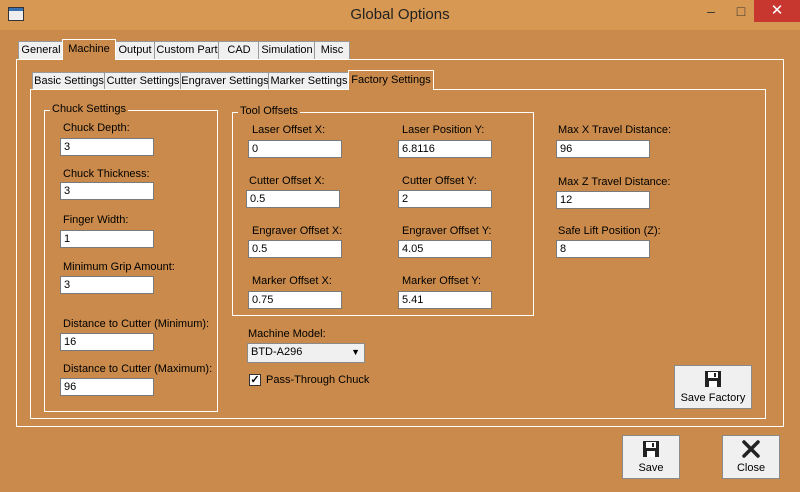 The image size is (800, 492). What do you see at coordinates (297, 231) in the screenshot?
I see `engraver-offset-x-label: Engraver Offset X:` at bounding box center [297, 231].